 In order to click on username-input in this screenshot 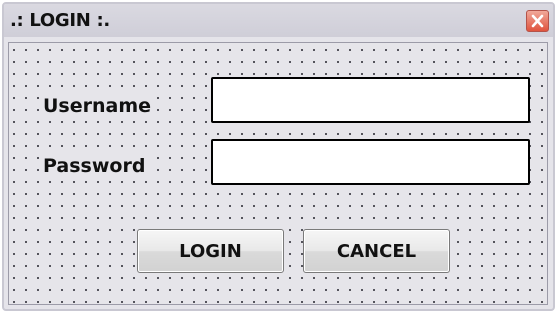, I will do `click(370, 100)`.